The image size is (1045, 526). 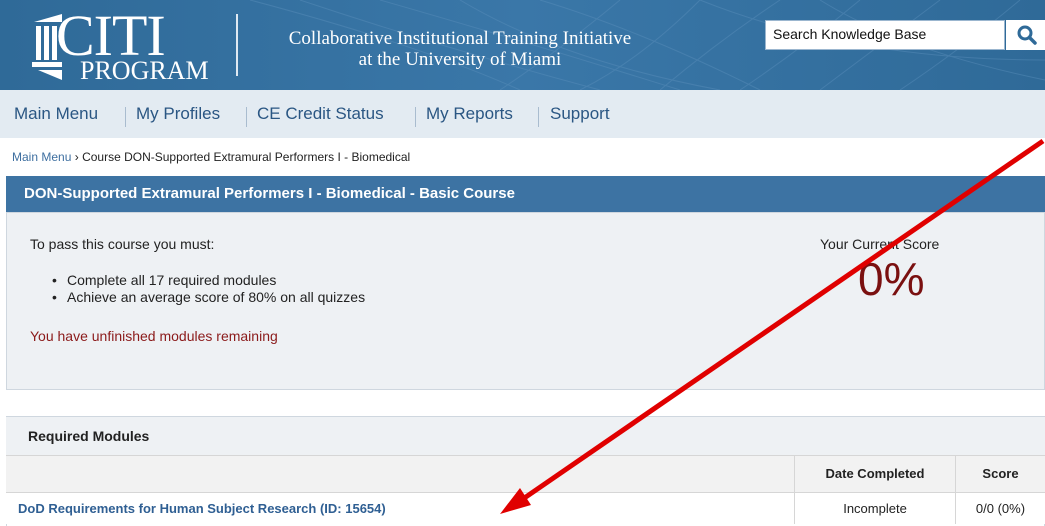 I want to click on nav-my-reports: My Reports, so click(x=469, y=114).